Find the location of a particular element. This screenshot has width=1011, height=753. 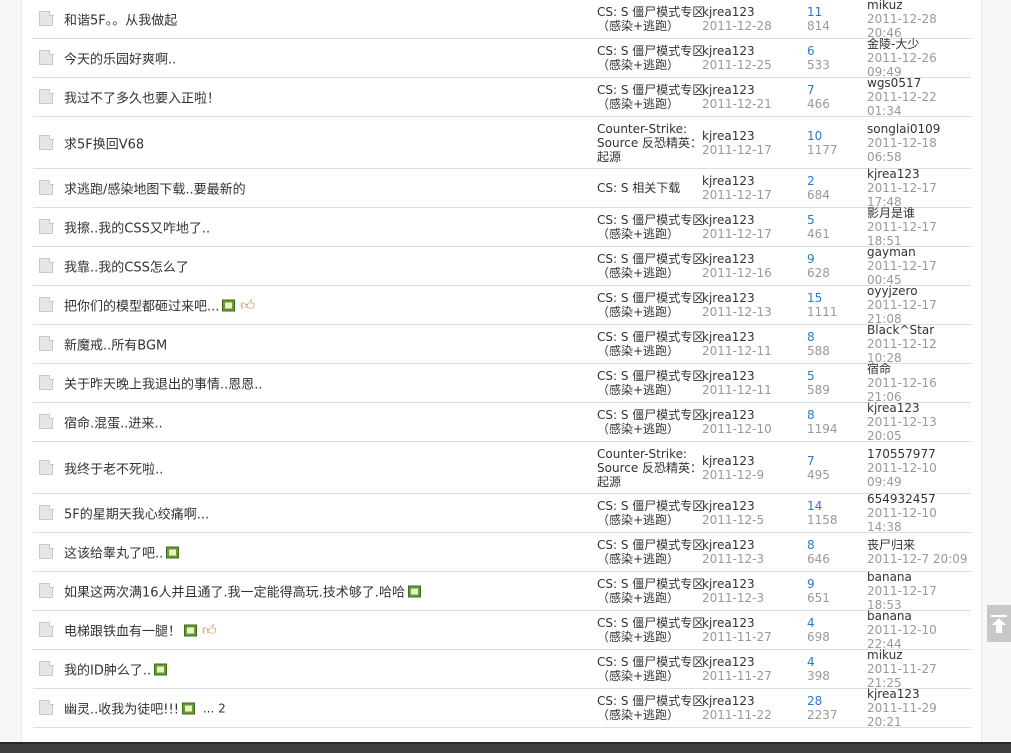

thread-title-link: 求逃跑/感染地图下载..要最新的 is located at coordinates (155, 188).